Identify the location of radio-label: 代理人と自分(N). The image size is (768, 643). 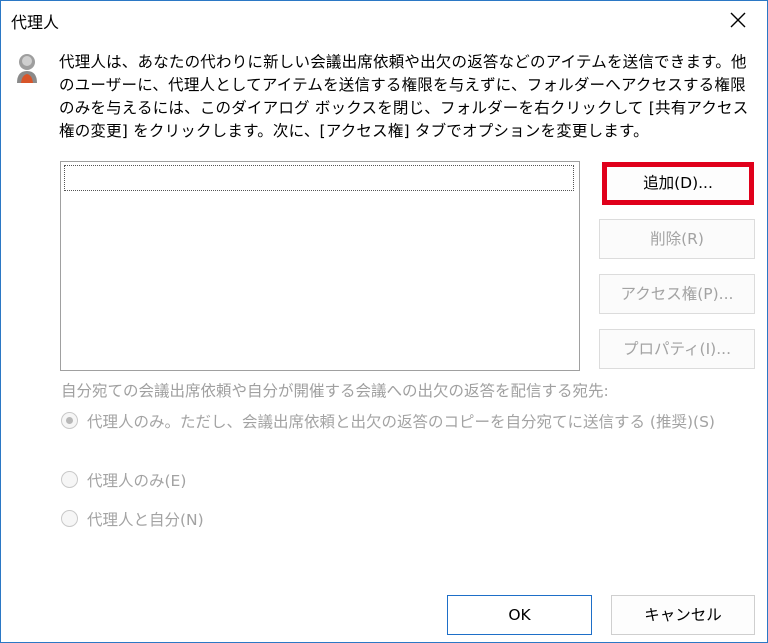
(145, 520).